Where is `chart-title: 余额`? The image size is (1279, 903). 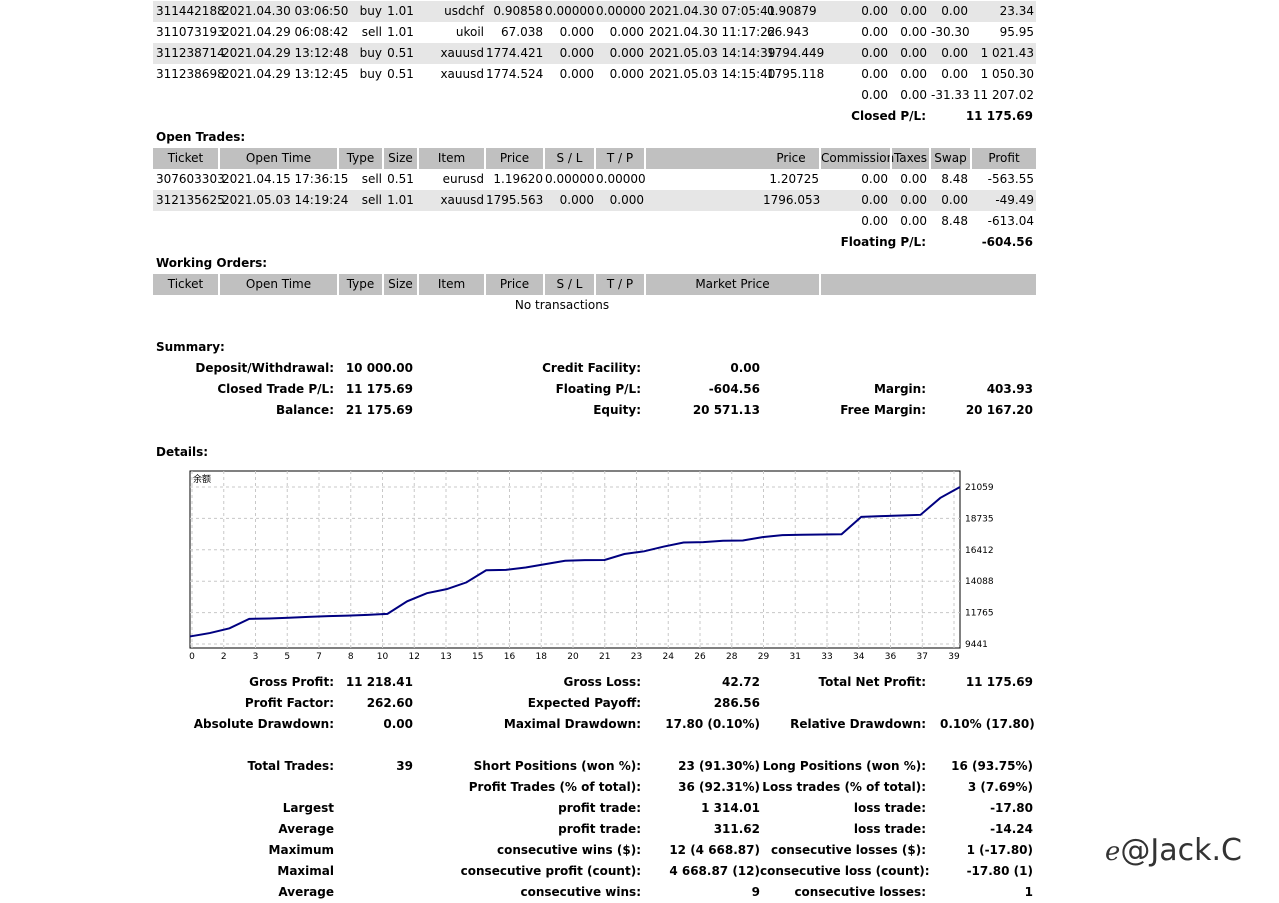 chart-title: 余额 is located at coordinates (202, 479).